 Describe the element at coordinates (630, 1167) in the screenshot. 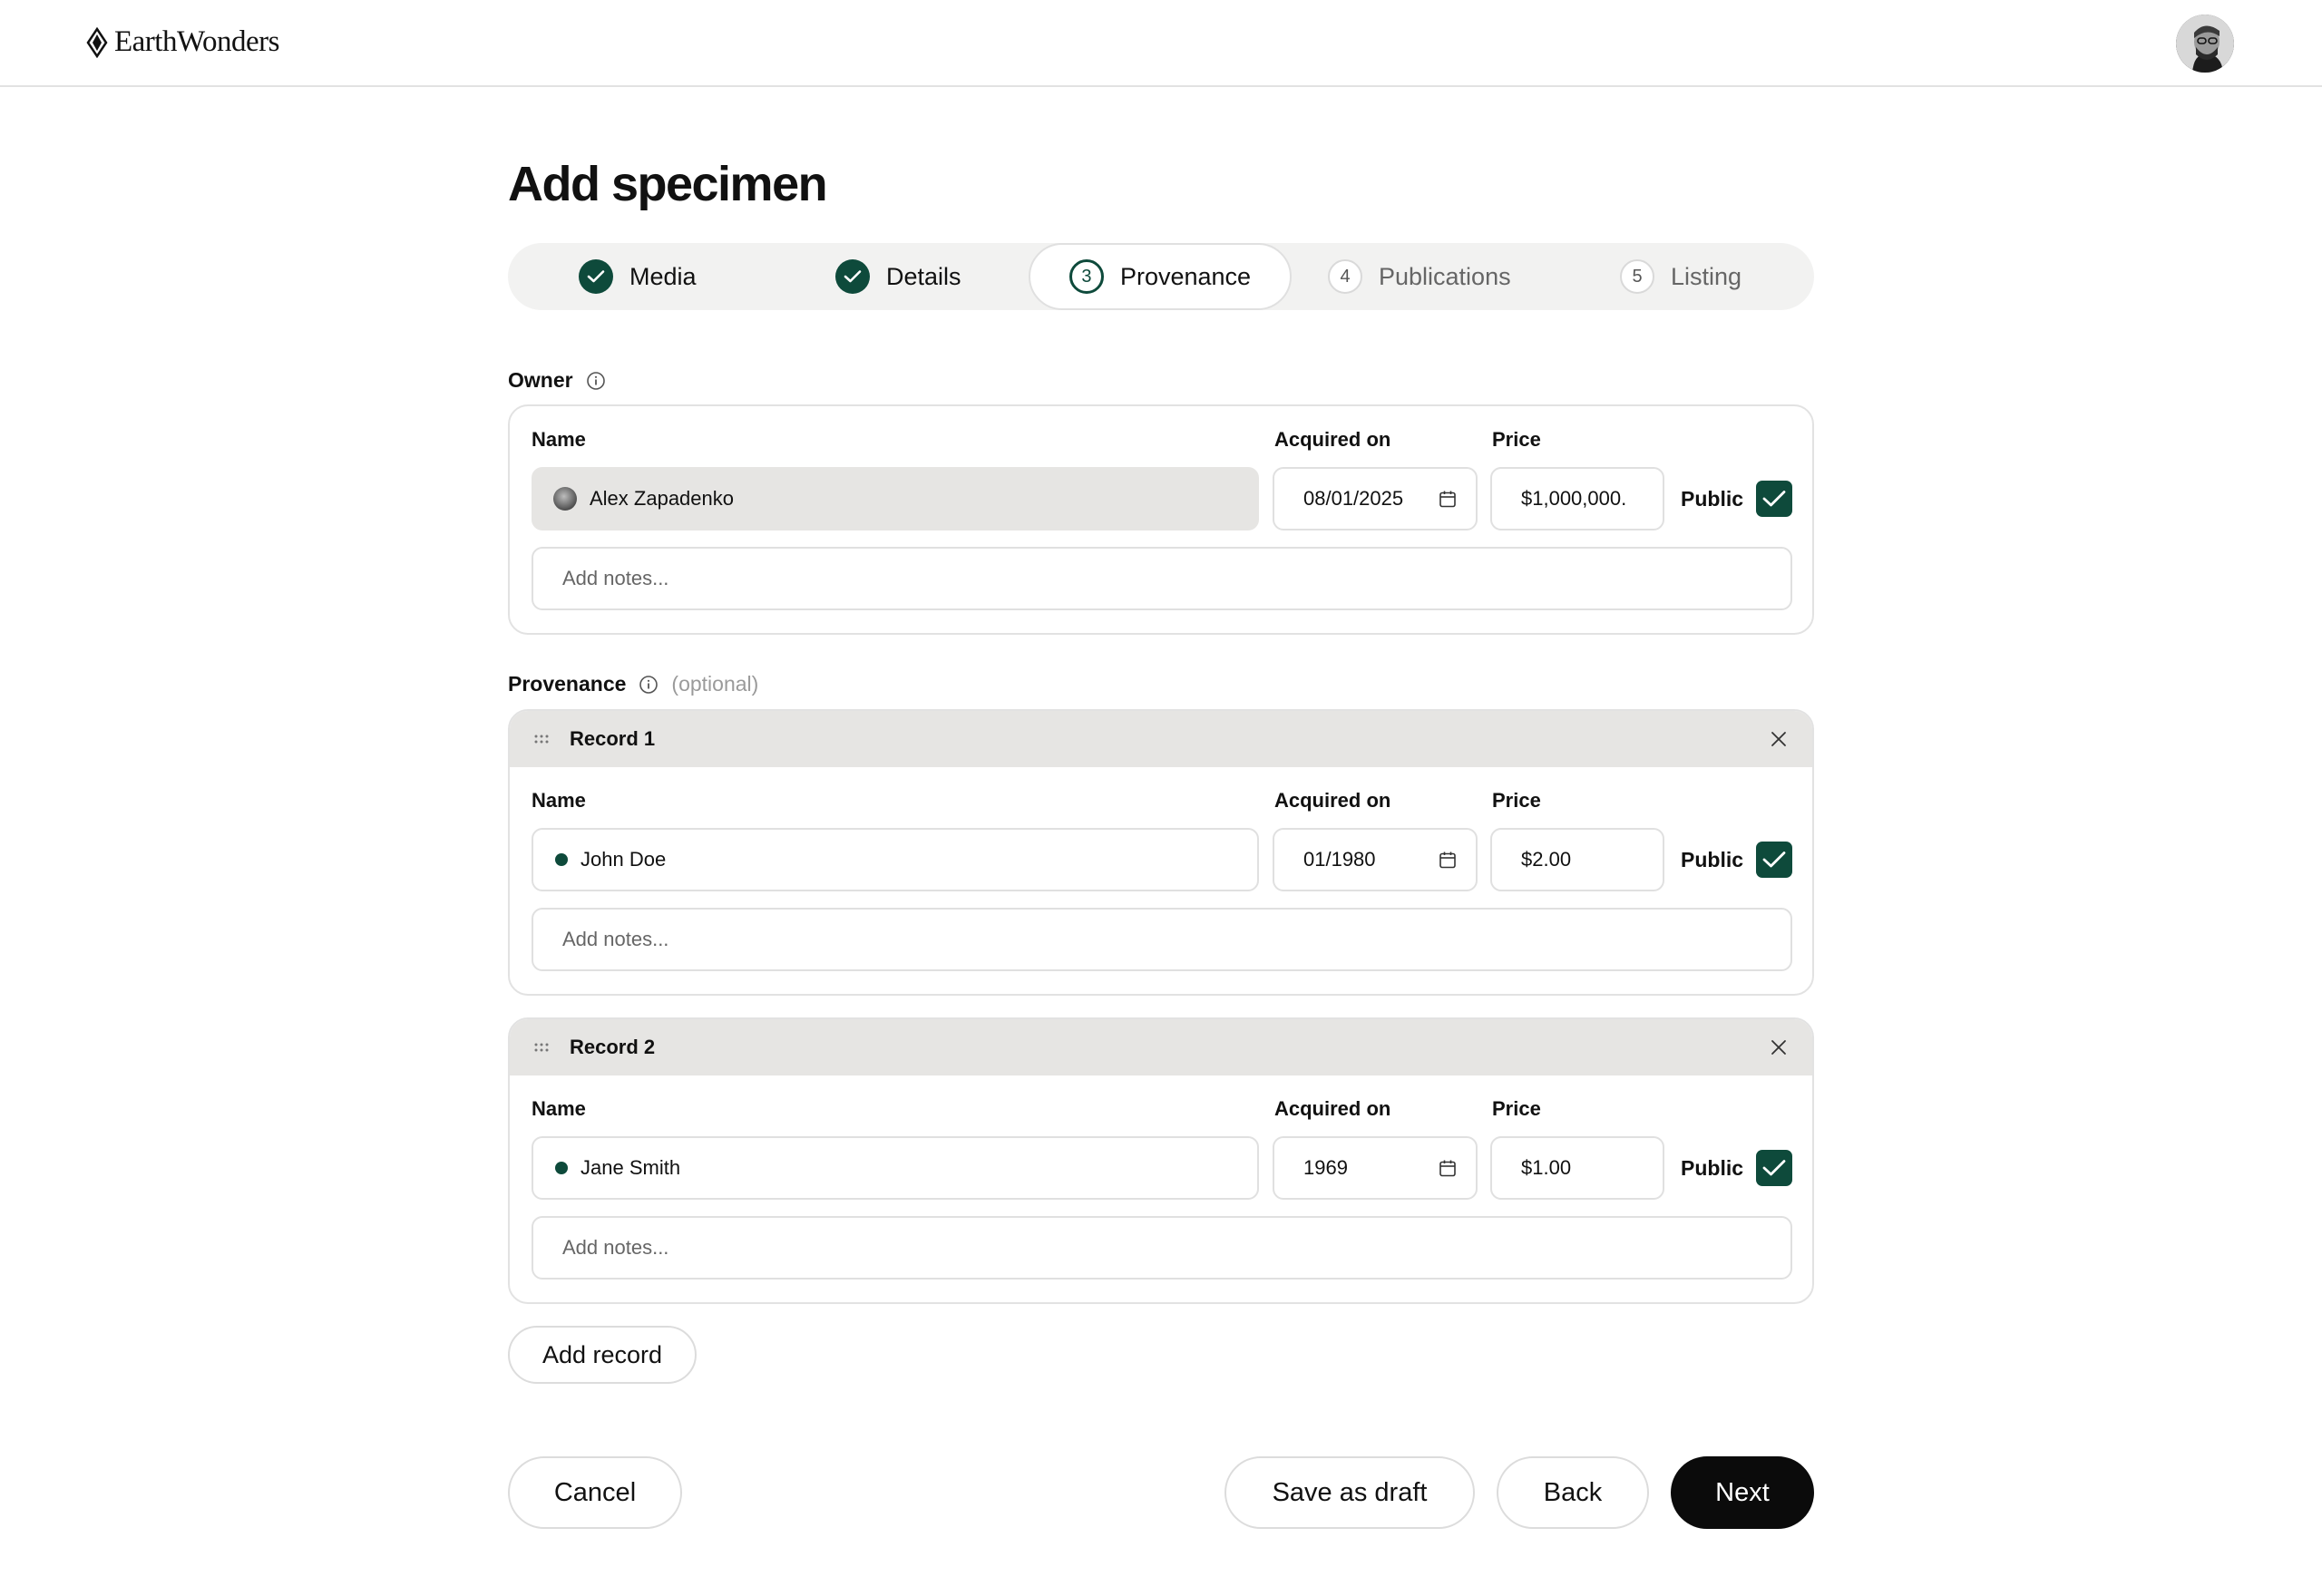

I see `record-name-value: Jane Smith` at that location.